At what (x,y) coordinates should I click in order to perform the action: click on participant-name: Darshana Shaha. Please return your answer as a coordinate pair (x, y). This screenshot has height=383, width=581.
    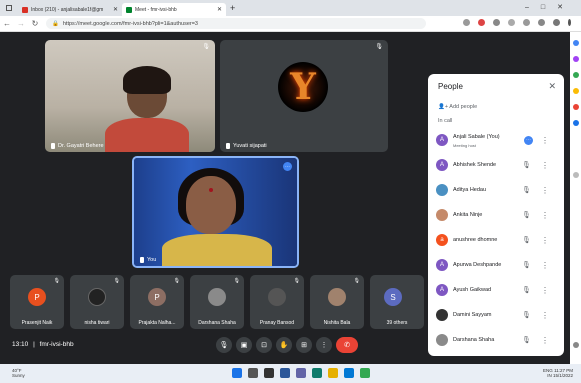
    Looking at the image, I should click on (217, 323).